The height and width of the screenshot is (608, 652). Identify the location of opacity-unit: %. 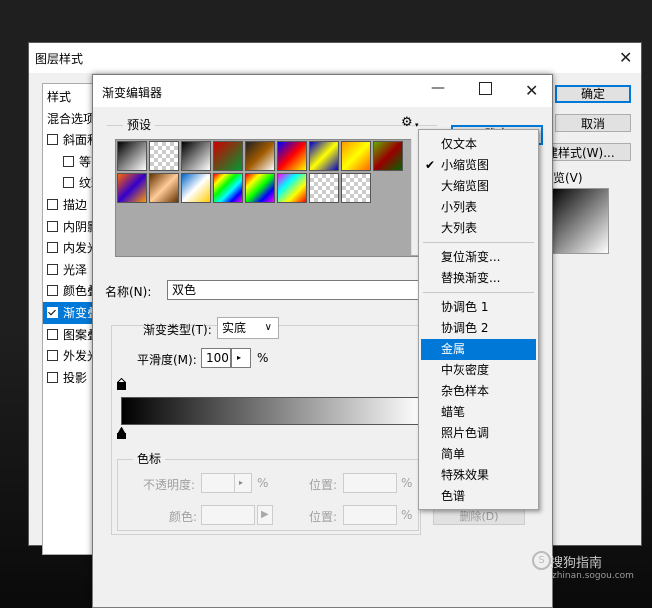
(263, 483).